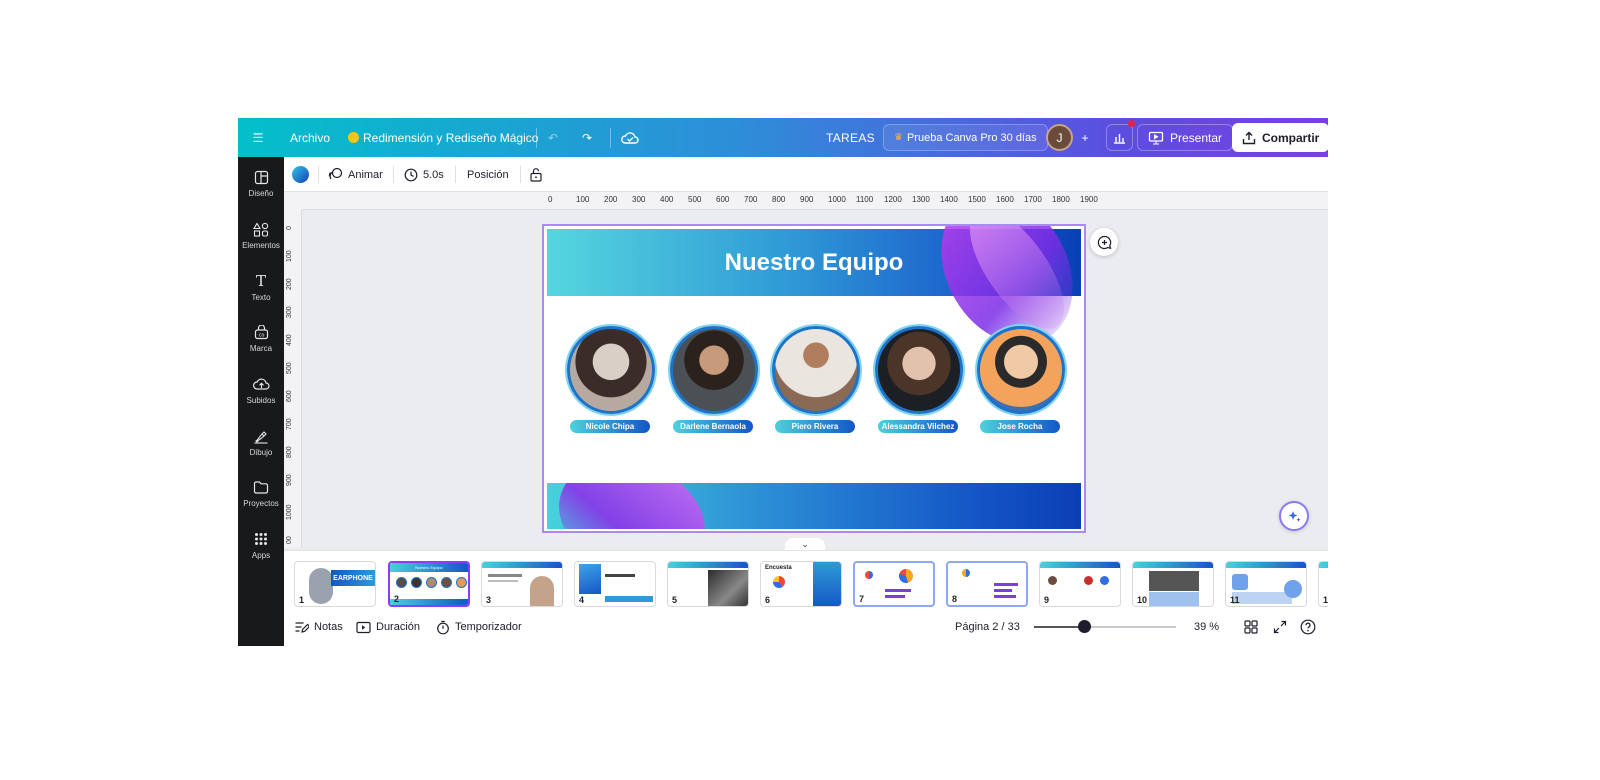  Describe the element at coordinates (1059, 137) in the screenshot. I see `avatar: J` at that location.